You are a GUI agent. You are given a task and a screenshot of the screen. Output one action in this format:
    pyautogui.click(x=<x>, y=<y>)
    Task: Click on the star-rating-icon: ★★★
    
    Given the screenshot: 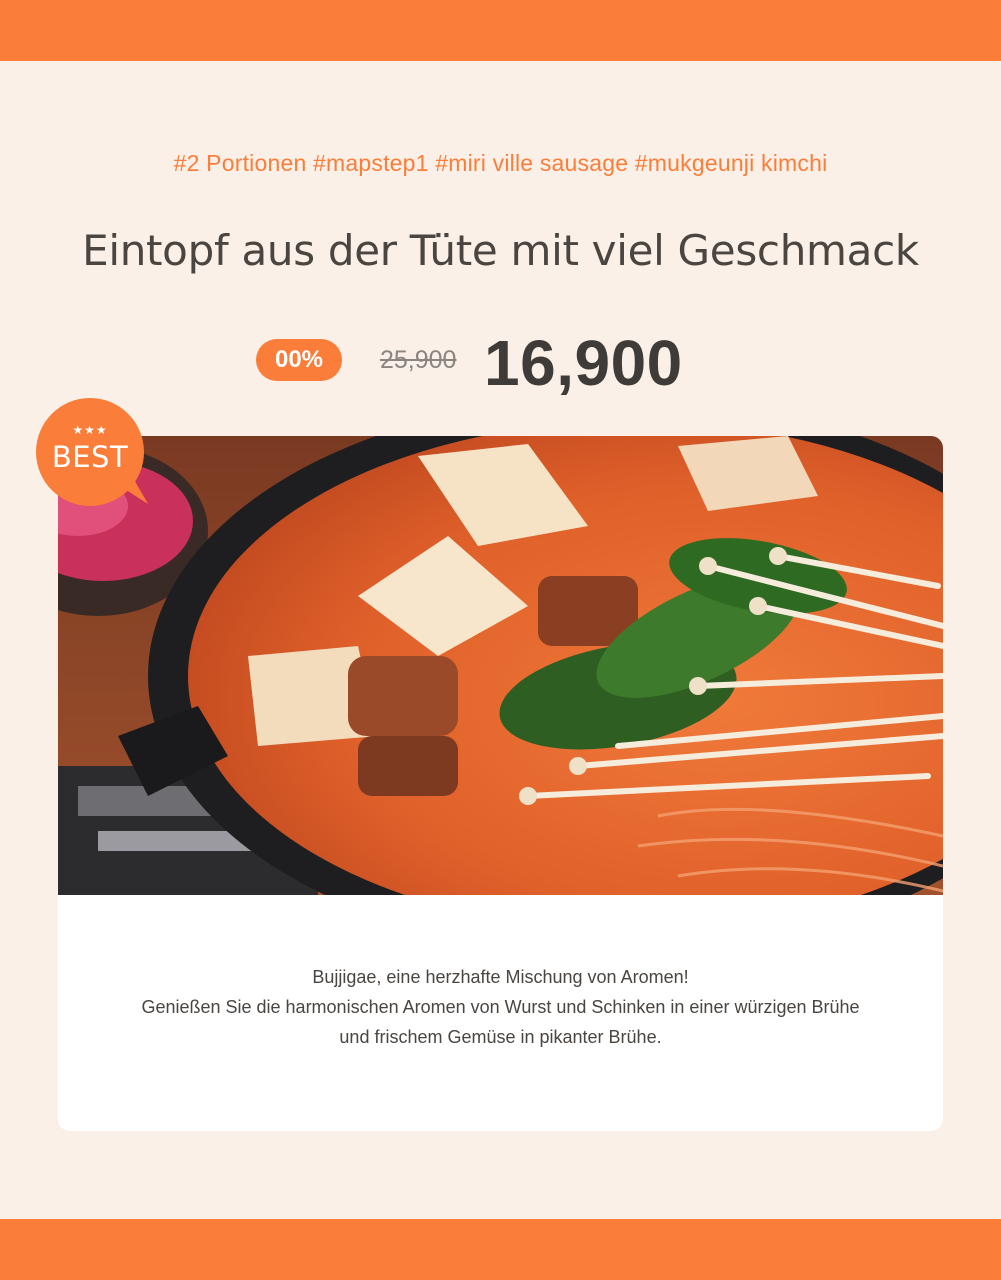 What is the action you would take?
    pyautogui.click(x=90, y=430)
    